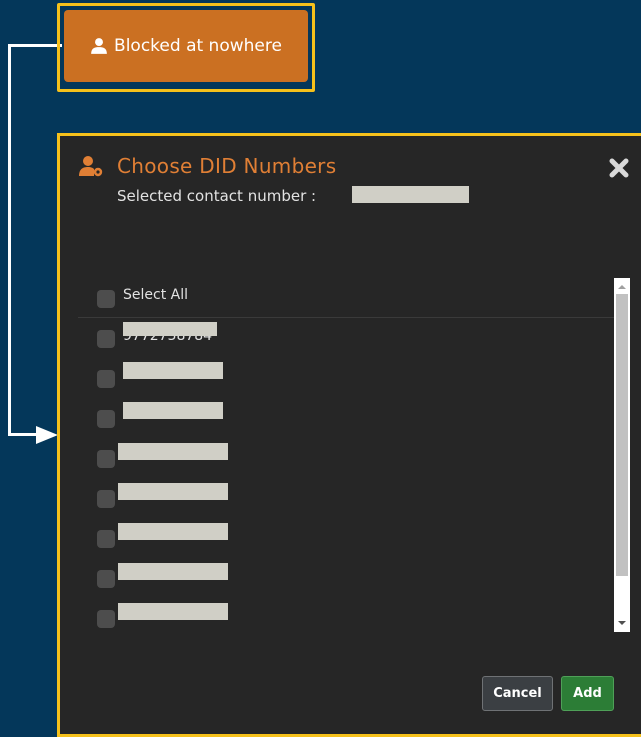 Image resolution: width=641 pixels, height=737 pixels. I want to click on select-all-checkbox, so click(106, 299).